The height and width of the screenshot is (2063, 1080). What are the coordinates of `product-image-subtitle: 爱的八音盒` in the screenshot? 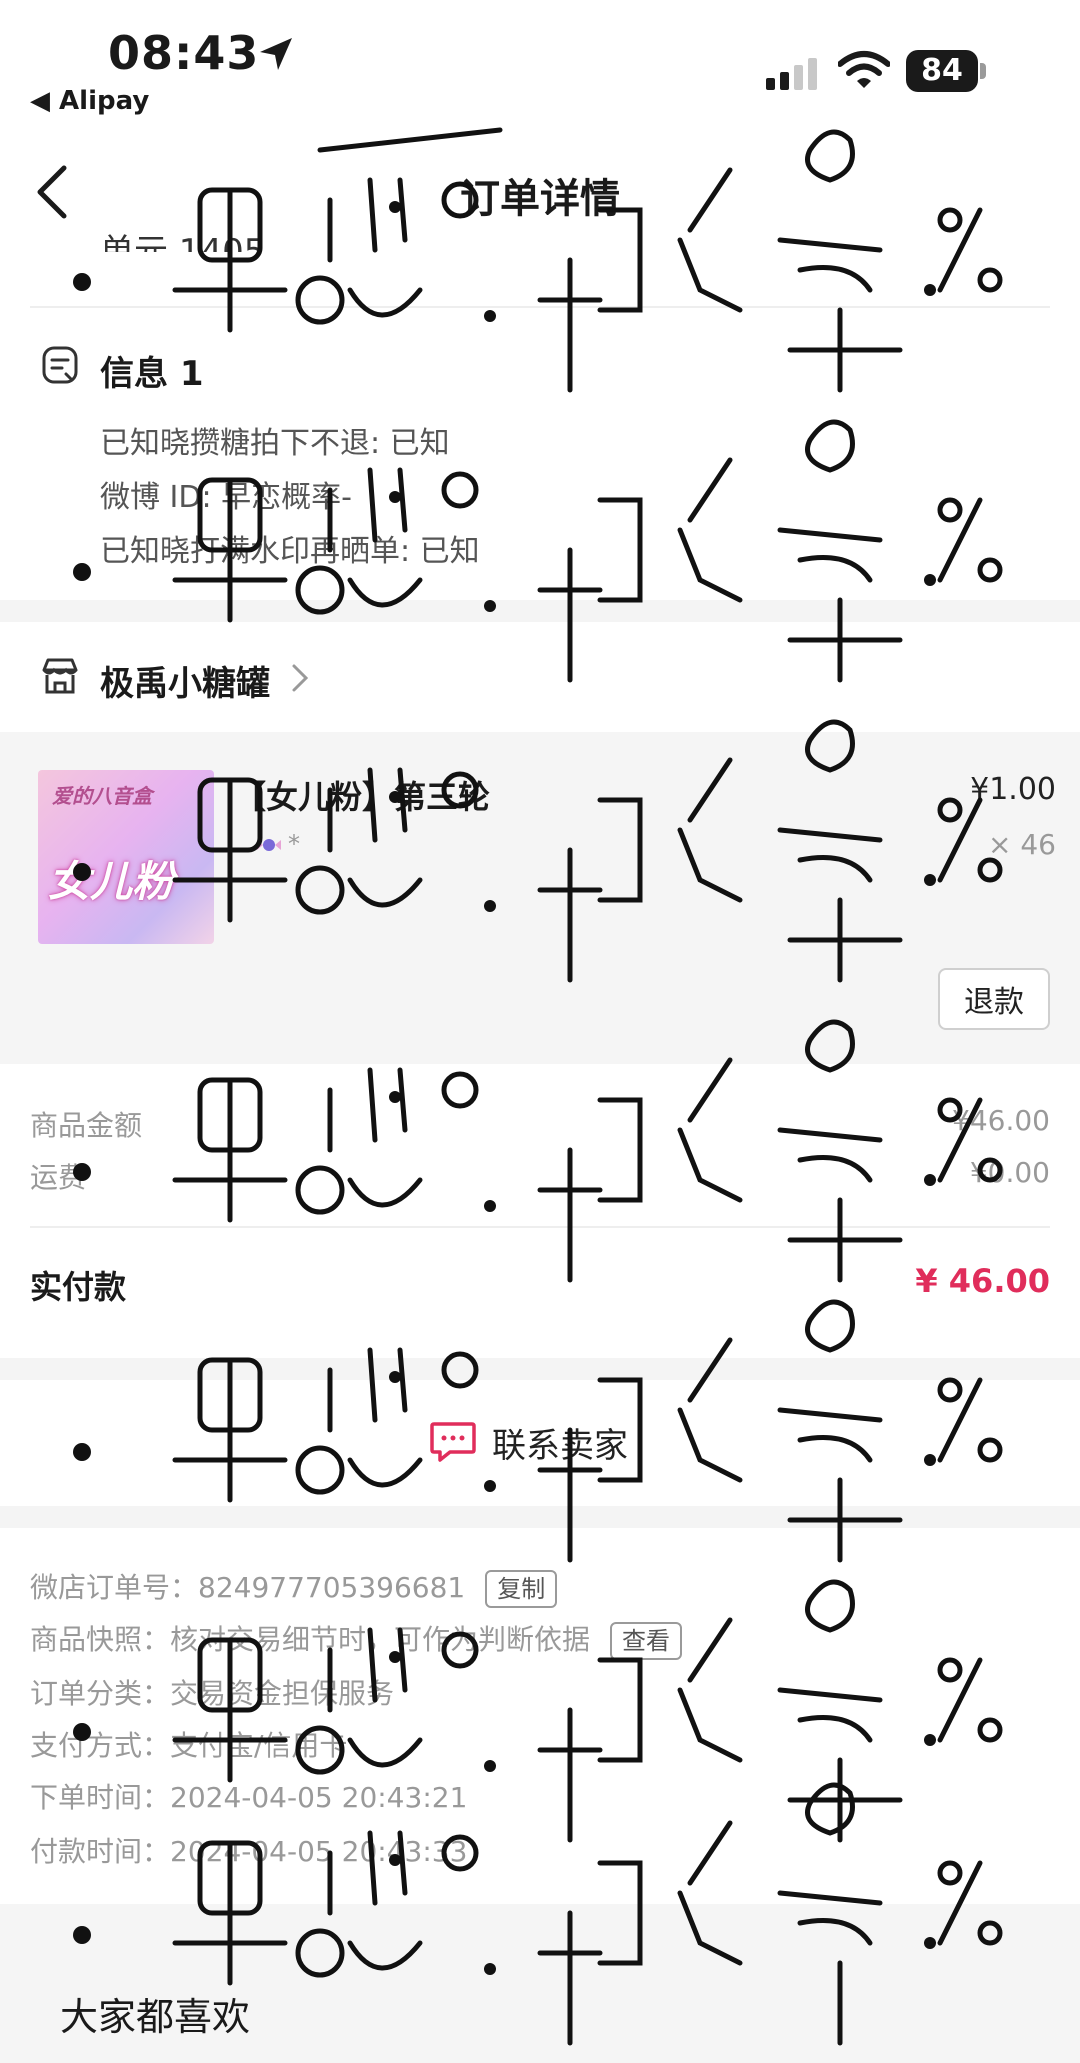 It's located at (102, 796).